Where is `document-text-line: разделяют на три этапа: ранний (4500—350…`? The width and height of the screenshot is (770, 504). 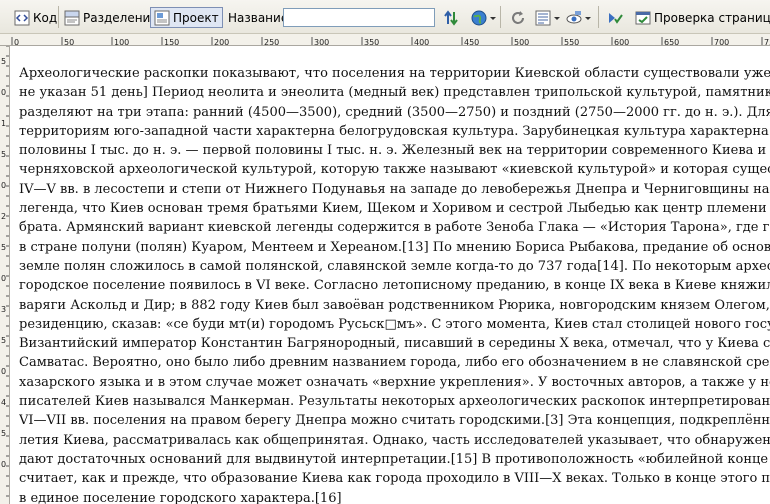 document-text-line: разделяют на три этапа: ранний (4500—350… is located at coordinates (394, 112).